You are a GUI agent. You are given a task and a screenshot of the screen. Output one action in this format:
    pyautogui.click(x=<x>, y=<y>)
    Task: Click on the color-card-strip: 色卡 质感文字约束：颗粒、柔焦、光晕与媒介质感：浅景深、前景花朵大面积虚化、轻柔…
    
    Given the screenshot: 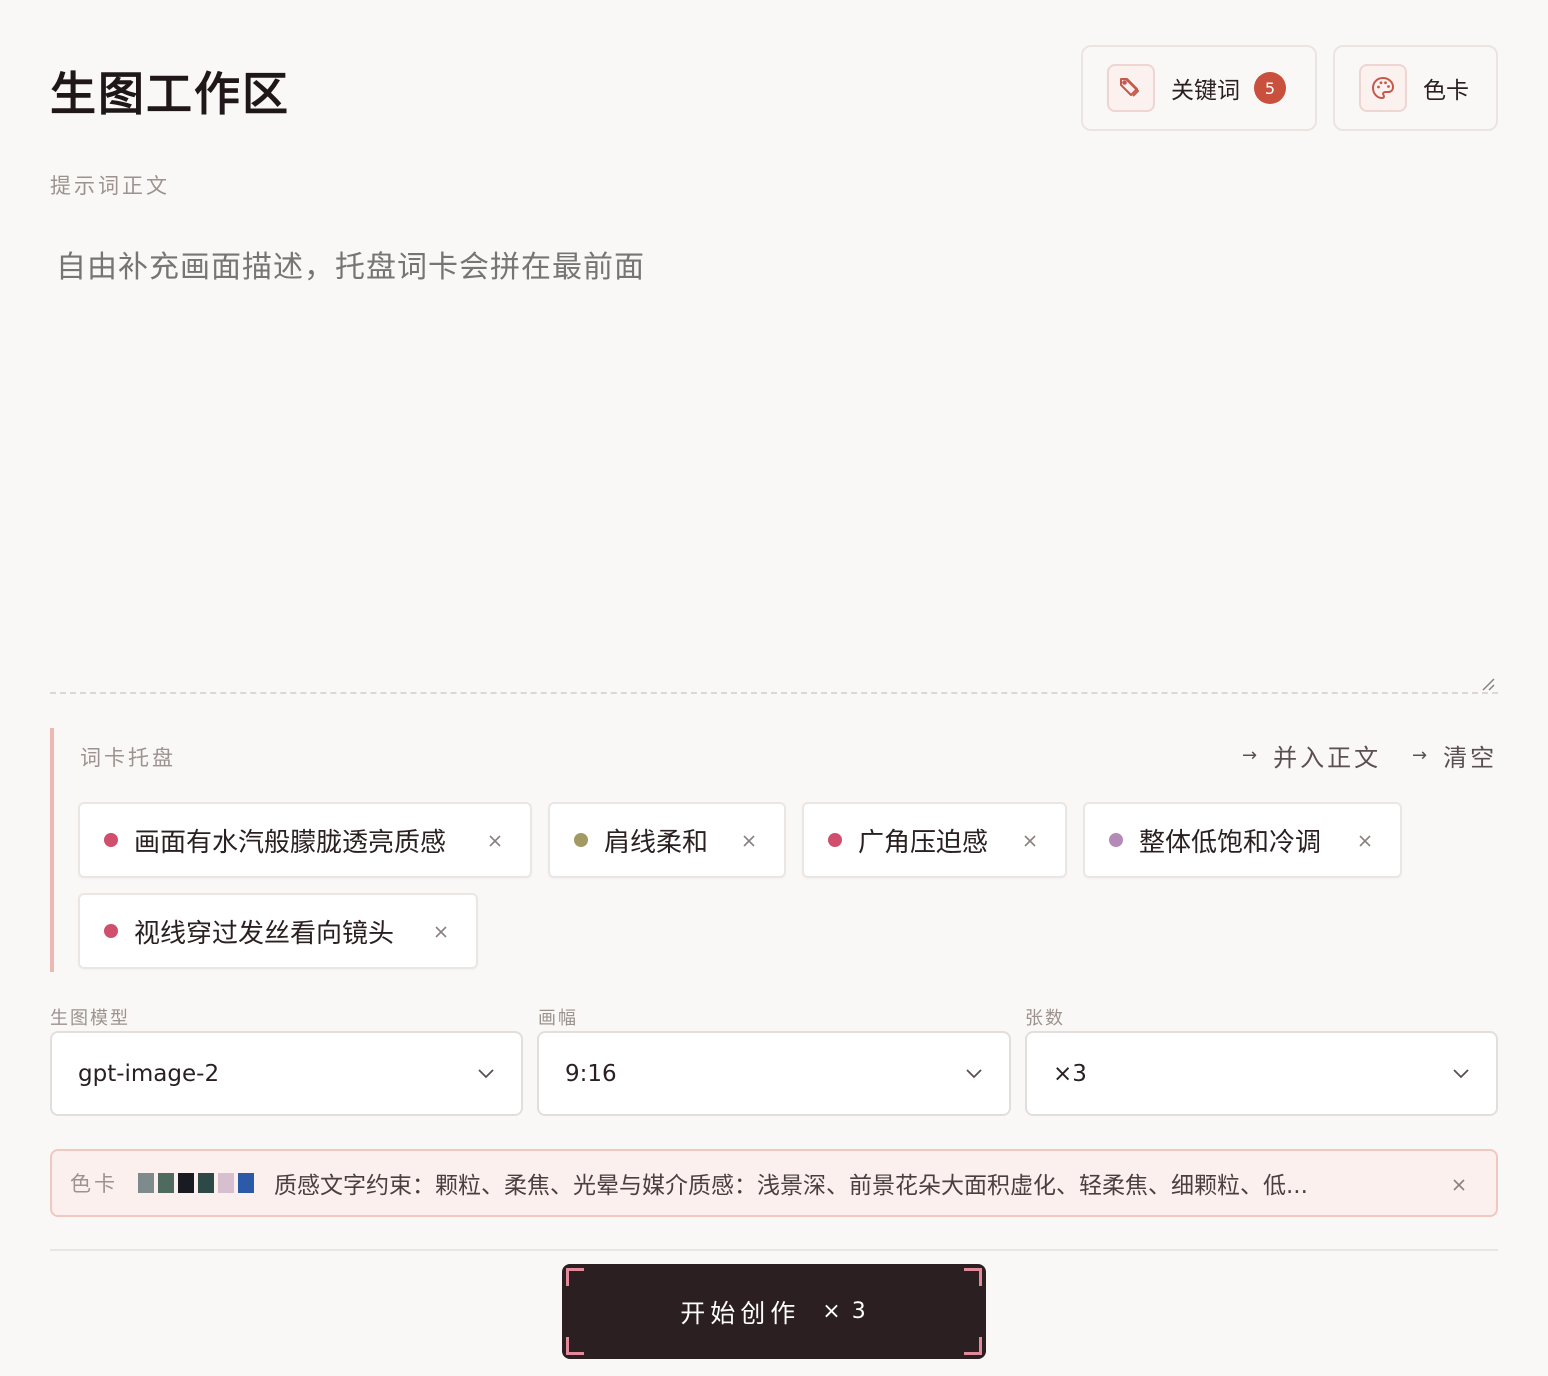 What is the action you would take?
    pyautogui.click(x=774, y=1183)
    